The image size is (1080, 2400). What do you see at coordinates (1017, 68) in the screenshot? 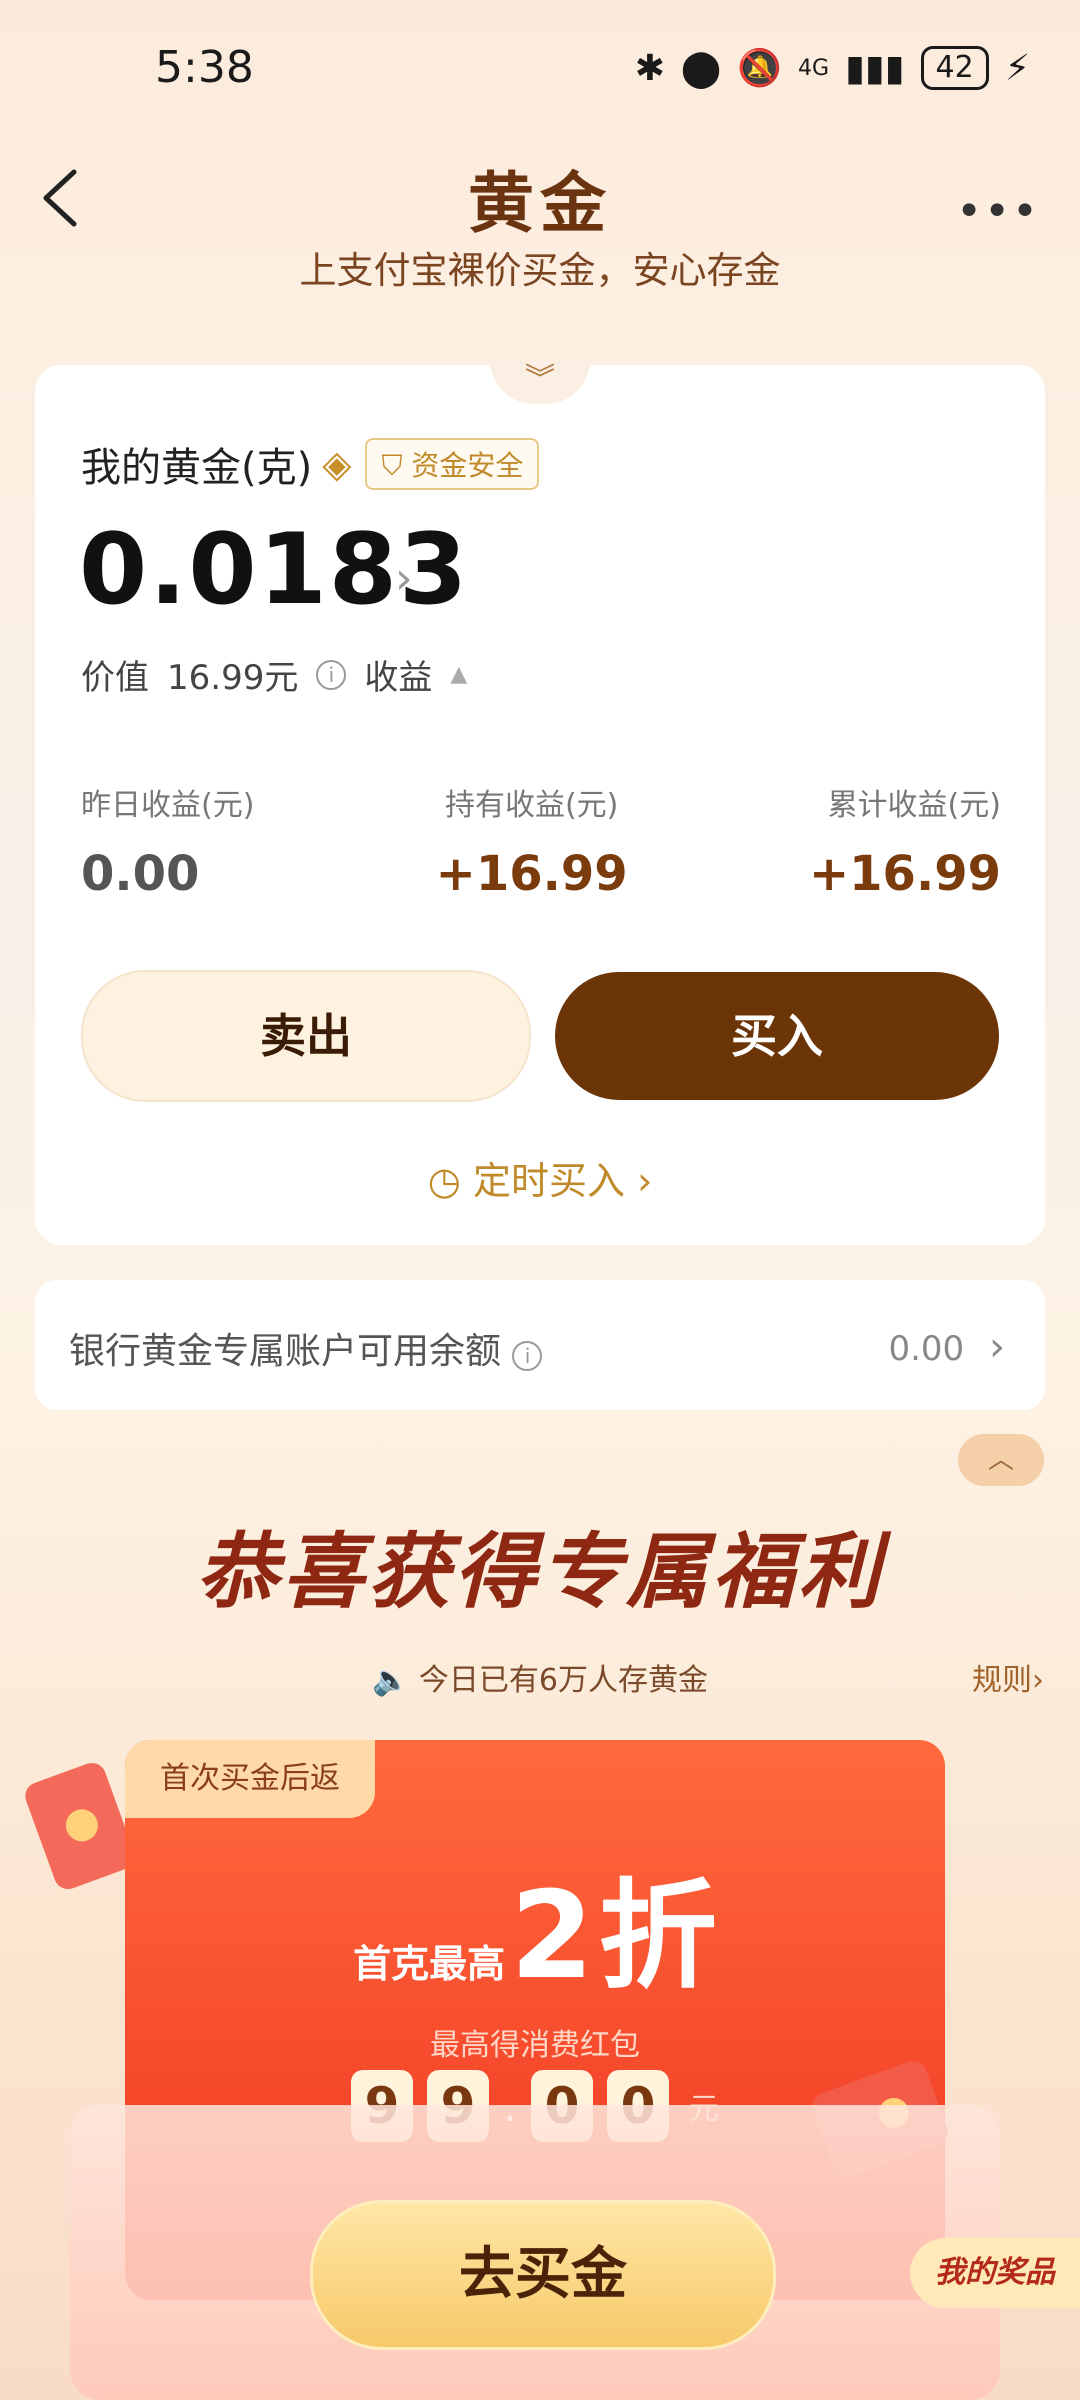
I see `charging-icon: ⚡` at bounding box center [1017, 68].